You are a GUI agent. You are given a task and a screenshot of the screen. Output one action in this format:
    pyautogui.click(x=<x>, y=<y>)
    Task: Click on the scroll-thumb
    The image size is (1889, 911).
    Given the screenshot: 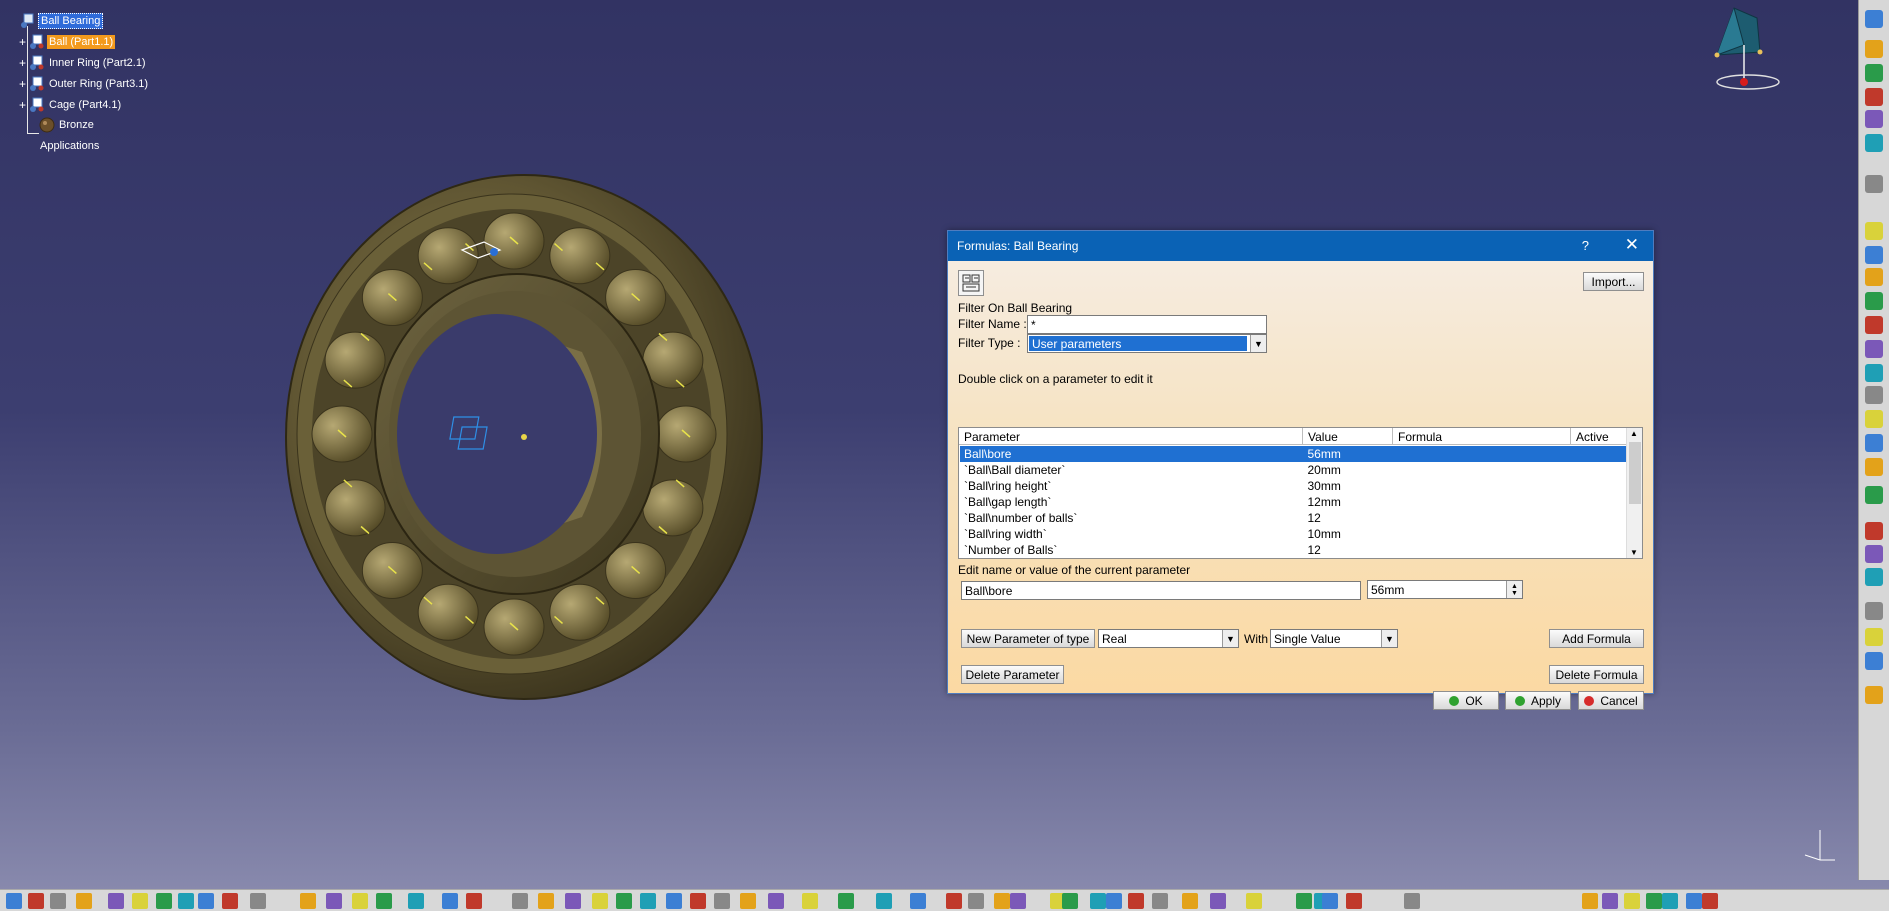 What is the action you would take?
    pyautogui.click(x=1635, y=473)
    